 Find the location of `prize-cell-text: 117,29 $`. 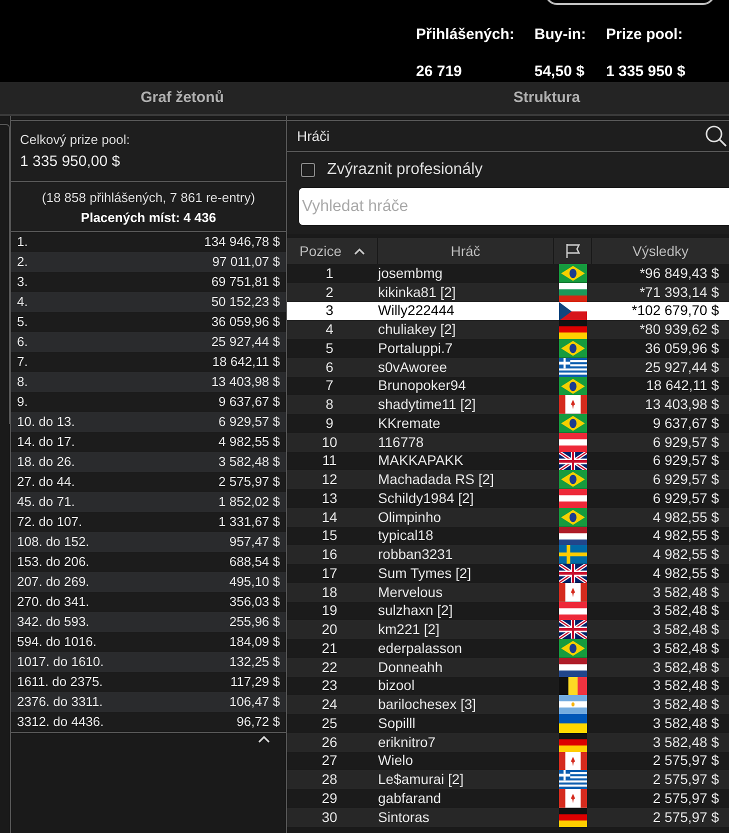

prize-cell-text: 117,29 $ is located at coordinates (255, 682).